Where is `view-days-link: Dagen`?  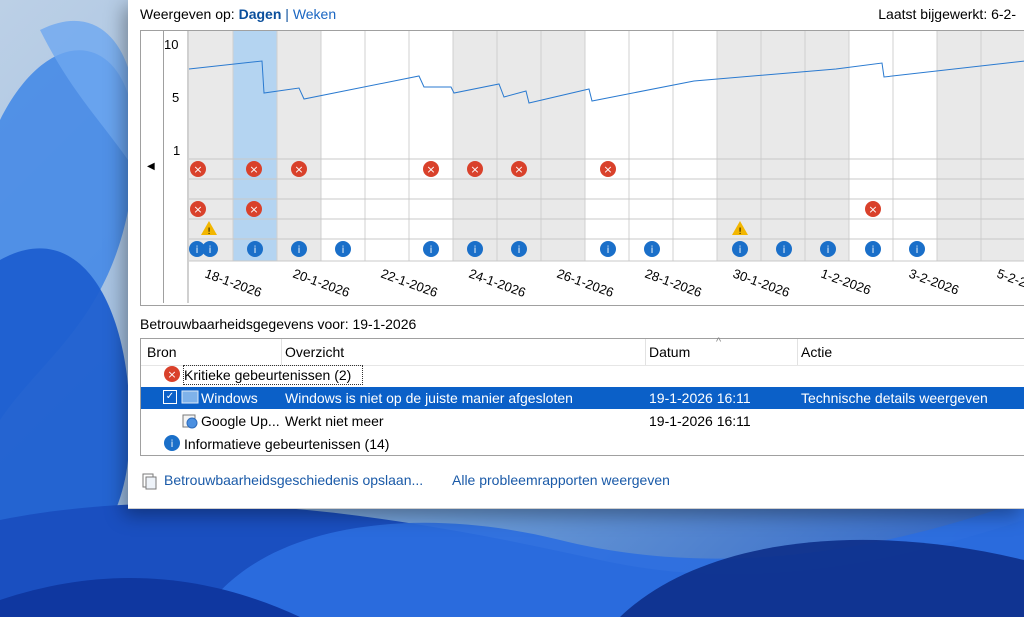 view-days-link: Dagen is located at coordinates (260, 14).